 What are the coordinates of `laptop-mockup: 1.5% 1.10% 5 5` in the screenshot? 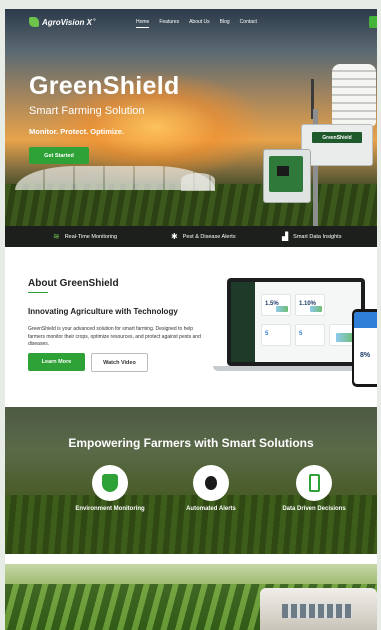 It's located at (296, 322).